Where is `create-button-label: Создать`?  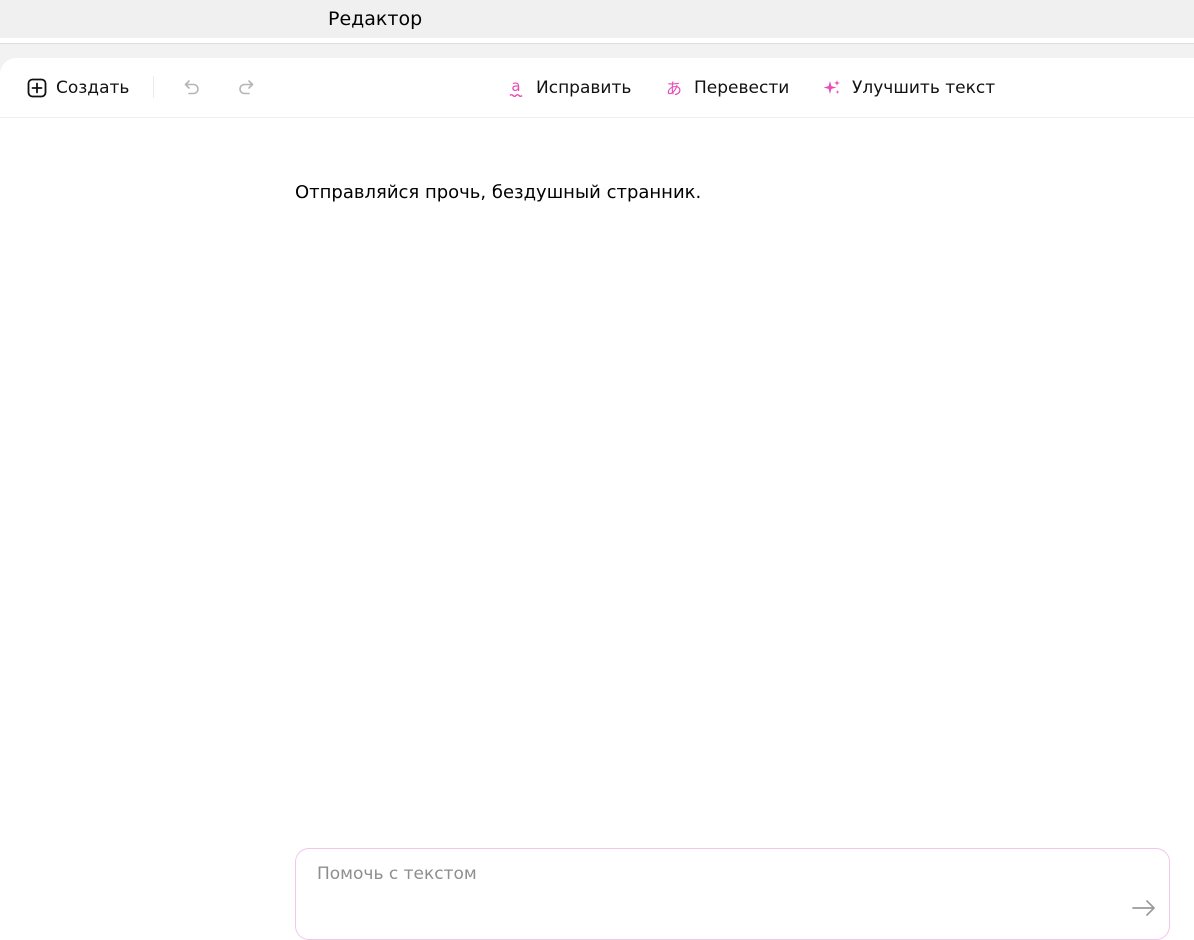
create-button-label: Создать is located at coordinates (93, 88).